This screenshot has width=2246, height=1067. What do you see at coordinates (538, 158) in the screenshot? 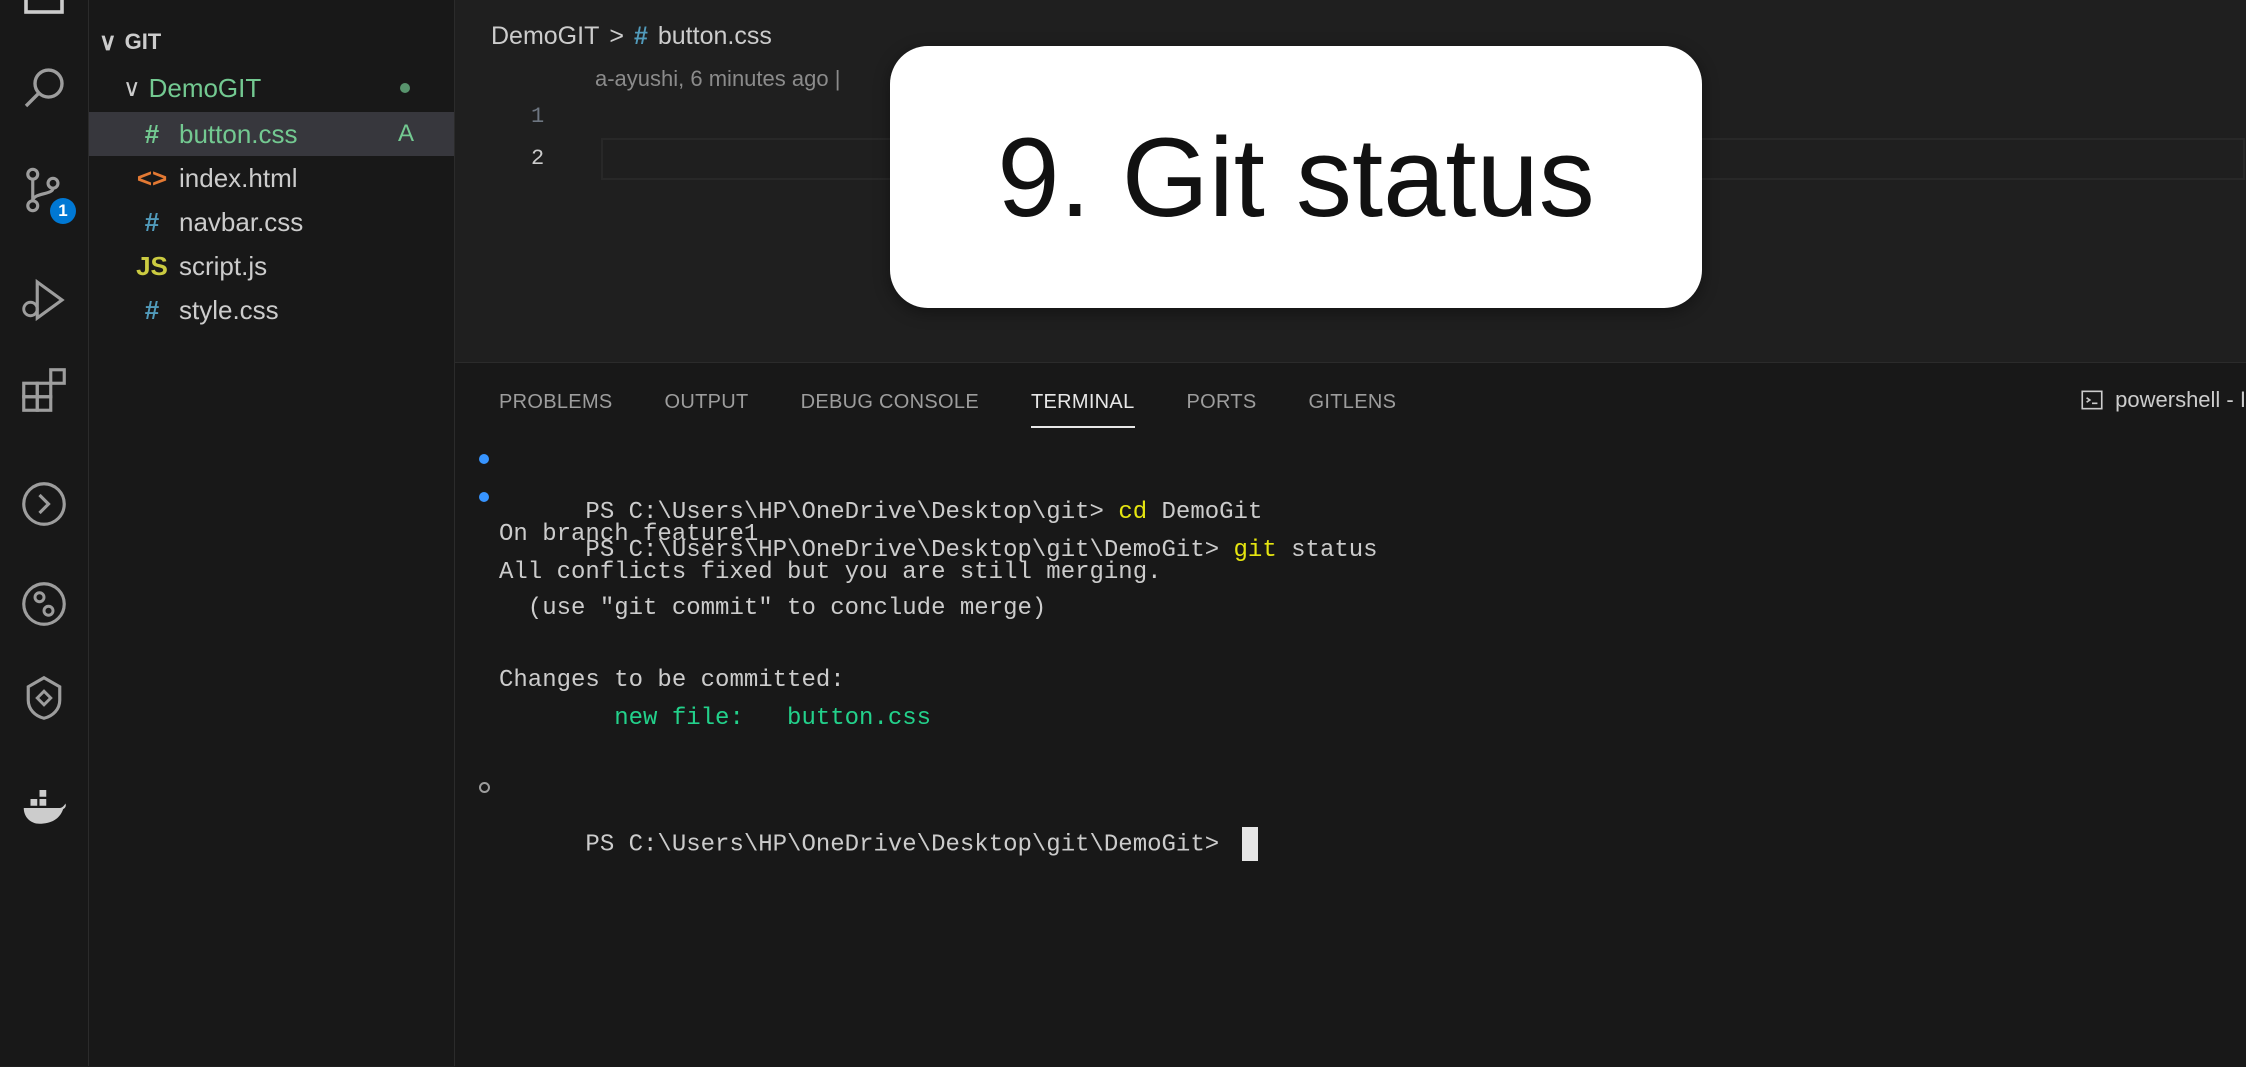
I see `line-number: 2` at bounding box center [538, 158].